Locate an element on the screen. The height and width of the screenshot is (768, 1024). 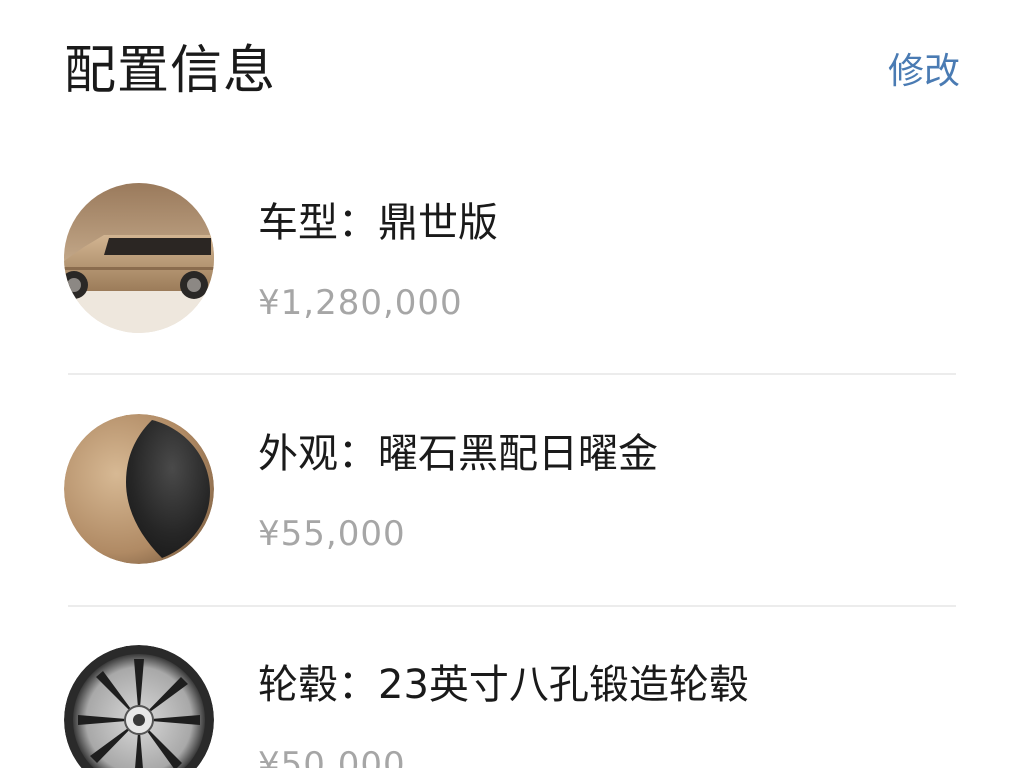
item-price: ¥50,000 is located at coordinates (332, 756).